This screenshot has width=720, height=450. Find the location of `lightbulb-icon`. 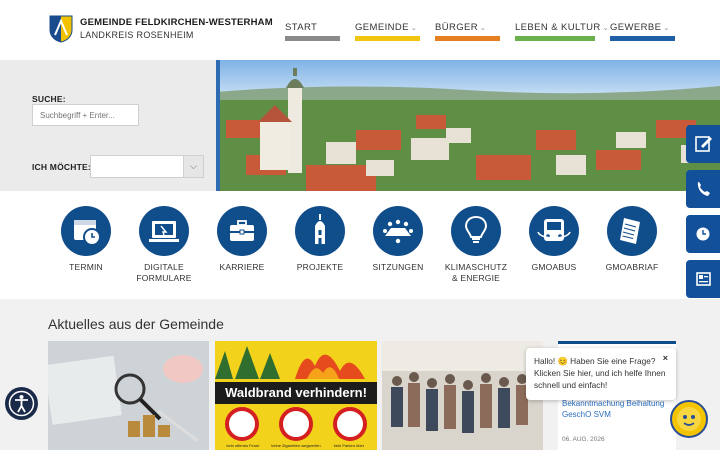

lightbulb-icon is located at coordinates (476, 231).